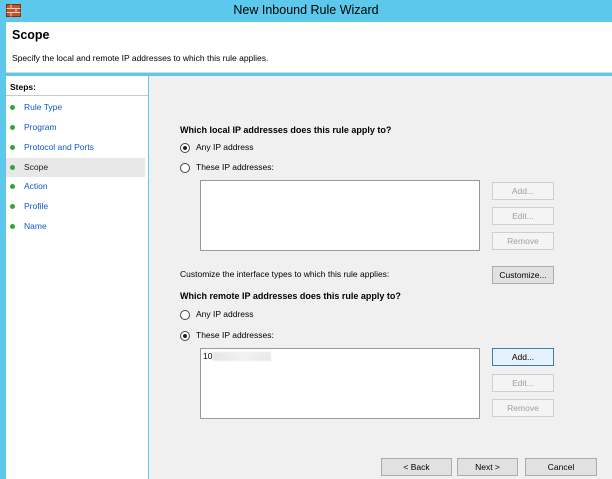  What do you see at coordinates (235, 335) in the screenshot?
I see `remote-these-ip-label: These IP addresses:` at bounding box center [235, 335].